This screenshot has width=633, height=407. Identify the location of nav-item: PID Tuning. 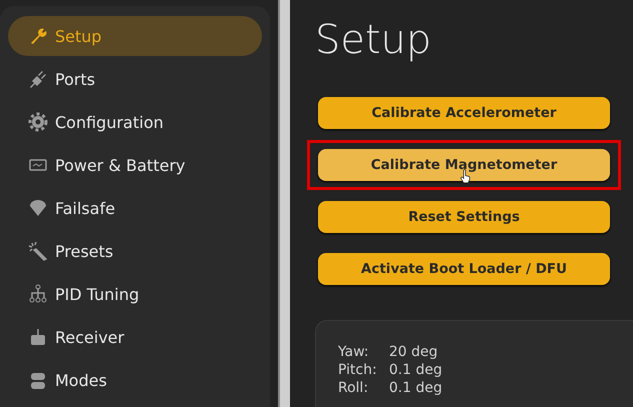
(135, 294).